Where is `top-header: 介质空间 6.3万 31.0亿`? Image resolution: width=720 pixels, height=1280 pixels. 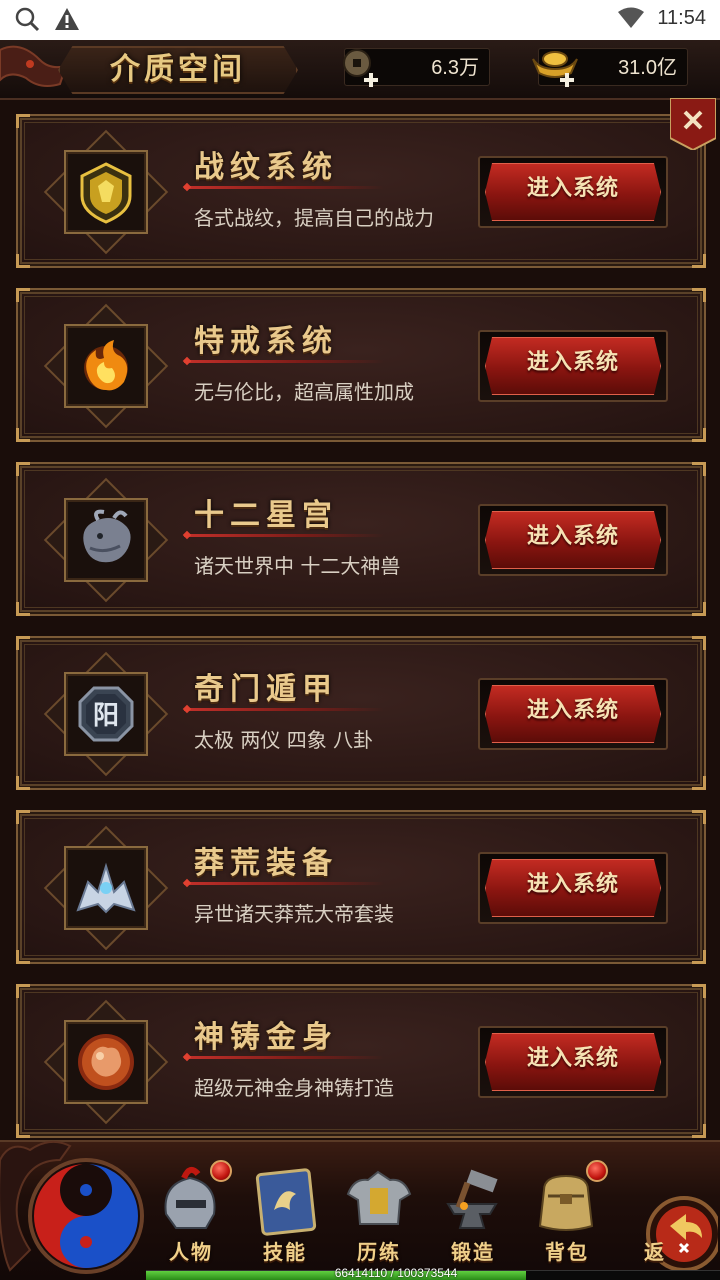 top-header: 介质空间 6.3万 31.0亿 is located at coordinates (360, 70).